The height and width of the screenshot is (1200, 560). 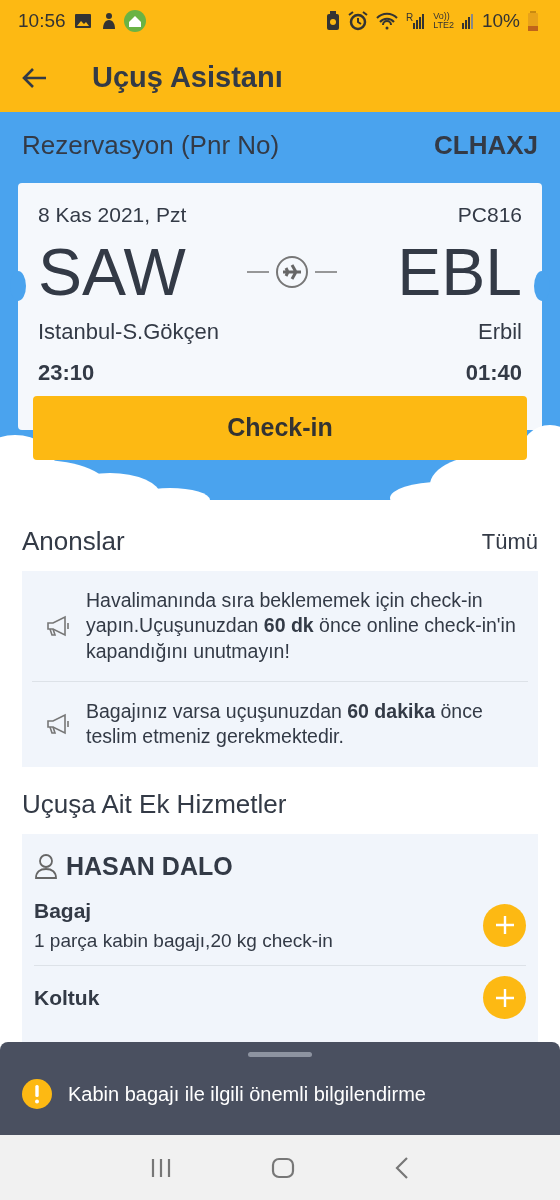 I want to click on back-arrow-icon, so click(x=35, y=77).